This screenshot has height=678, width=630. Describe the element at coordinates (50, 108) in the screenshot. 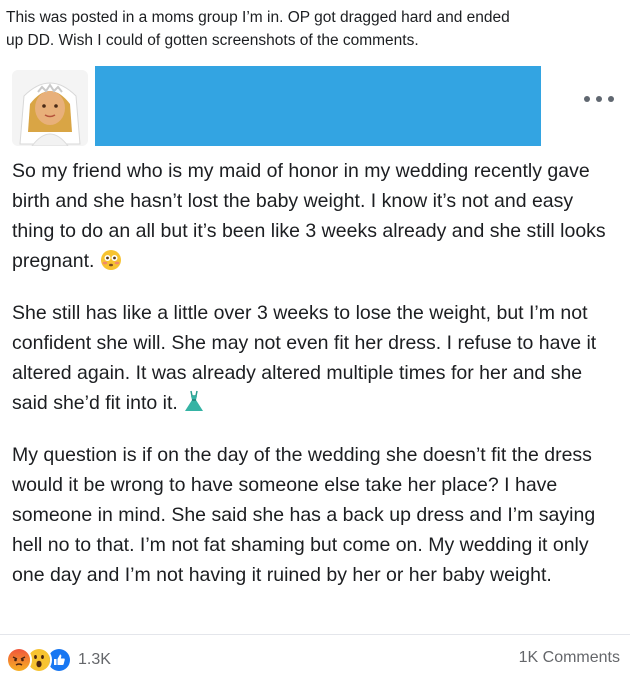

I see `bride-emoji-avatar` at that location.